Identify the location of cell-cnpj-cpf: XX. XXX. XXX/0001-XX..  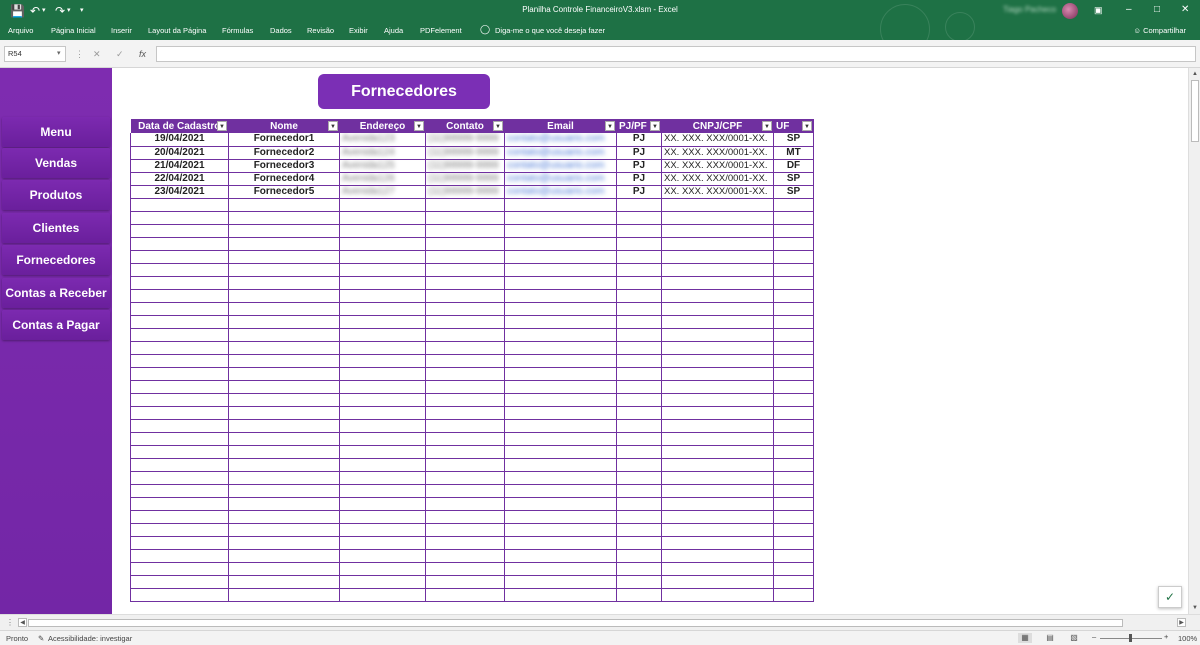
(717, 192).